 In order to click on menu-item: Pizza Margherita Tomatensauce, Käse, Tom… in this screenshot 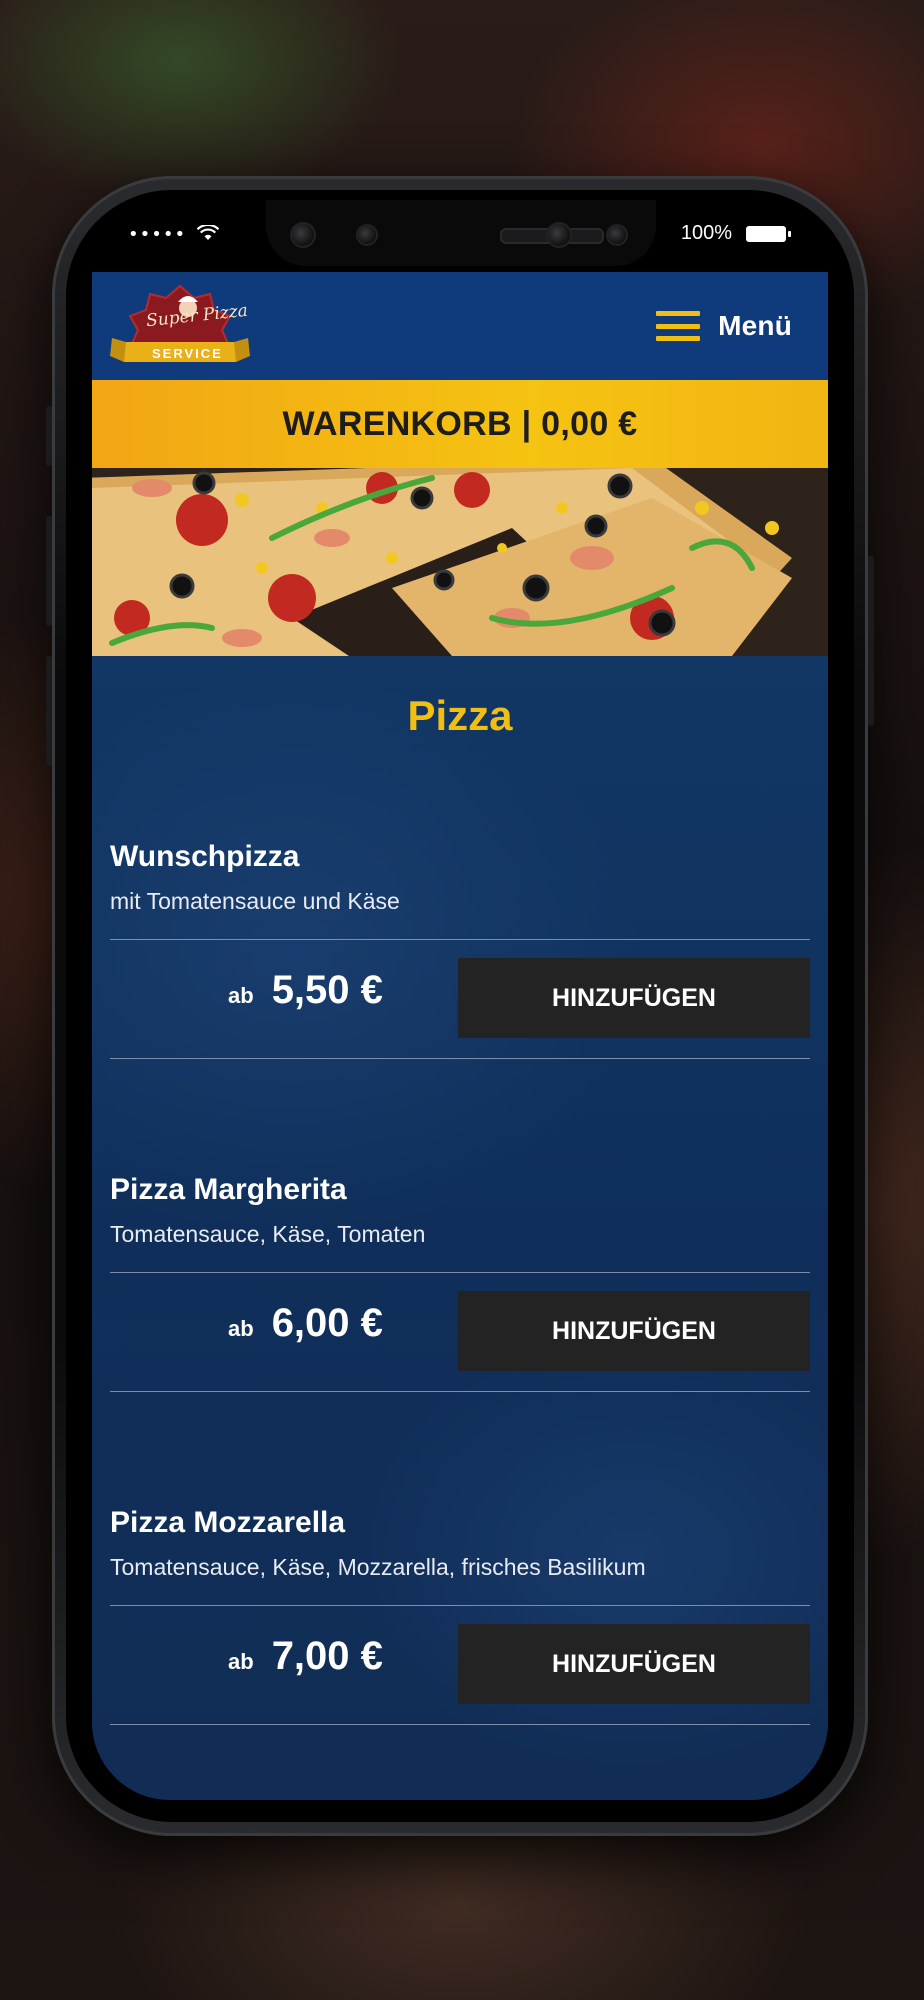, I will do `click(460, 1282)`.